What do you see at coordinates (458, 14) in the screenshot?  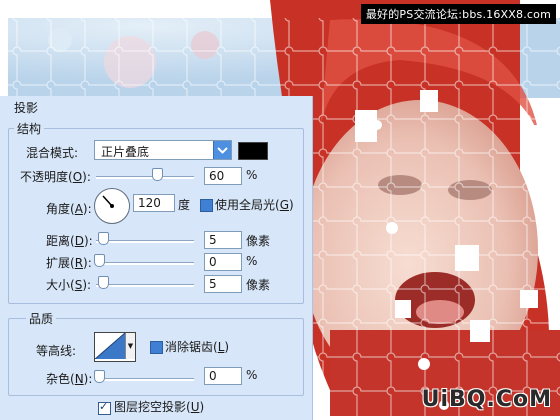 I see `watermark-label: 最好的PS交流论坛:bbs.16XX8.com` at bounding box center [458, 14].